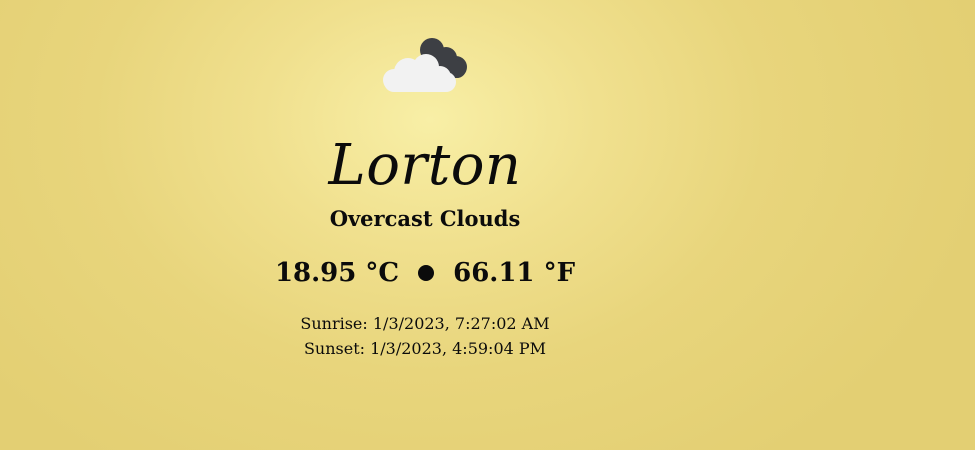 This screenshot has height=450, width=975. I want to click on temperature-celsius: 18.95 °C, so click(337, 273).